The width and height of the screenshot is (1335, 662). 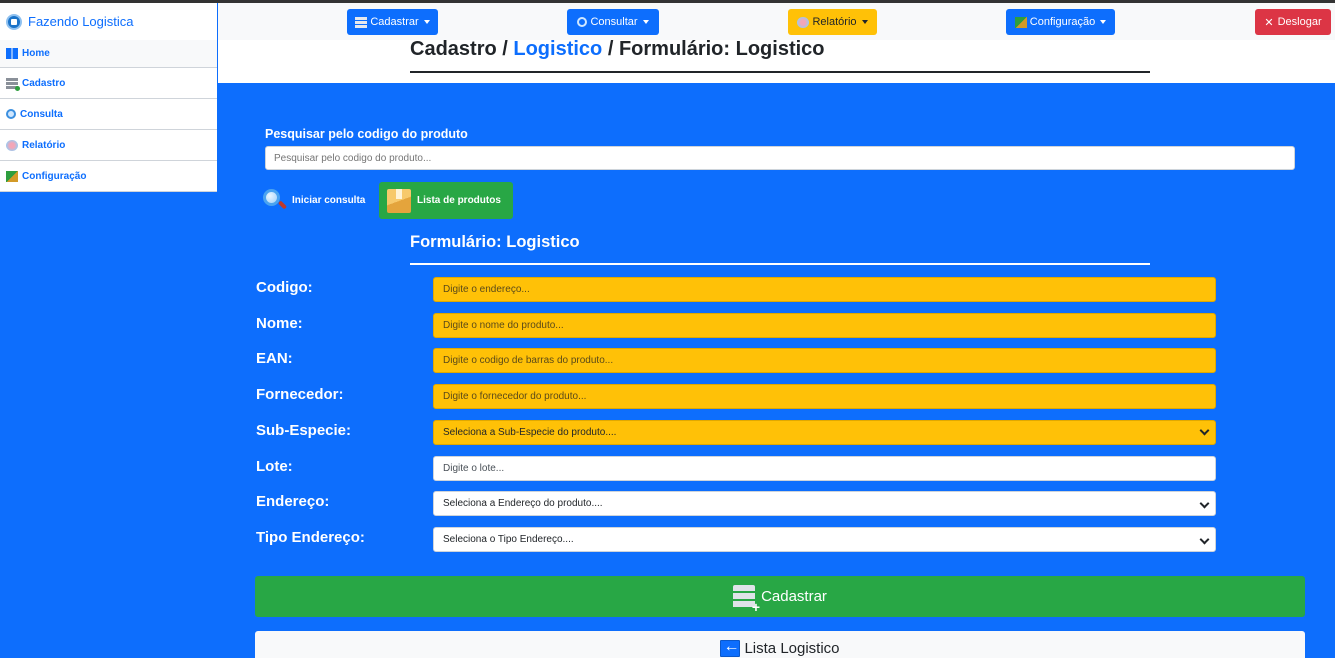 What do you see at coordinates (14, 21) in the screenshot?
I see `logo-icon` at bounding box center [14, 21].